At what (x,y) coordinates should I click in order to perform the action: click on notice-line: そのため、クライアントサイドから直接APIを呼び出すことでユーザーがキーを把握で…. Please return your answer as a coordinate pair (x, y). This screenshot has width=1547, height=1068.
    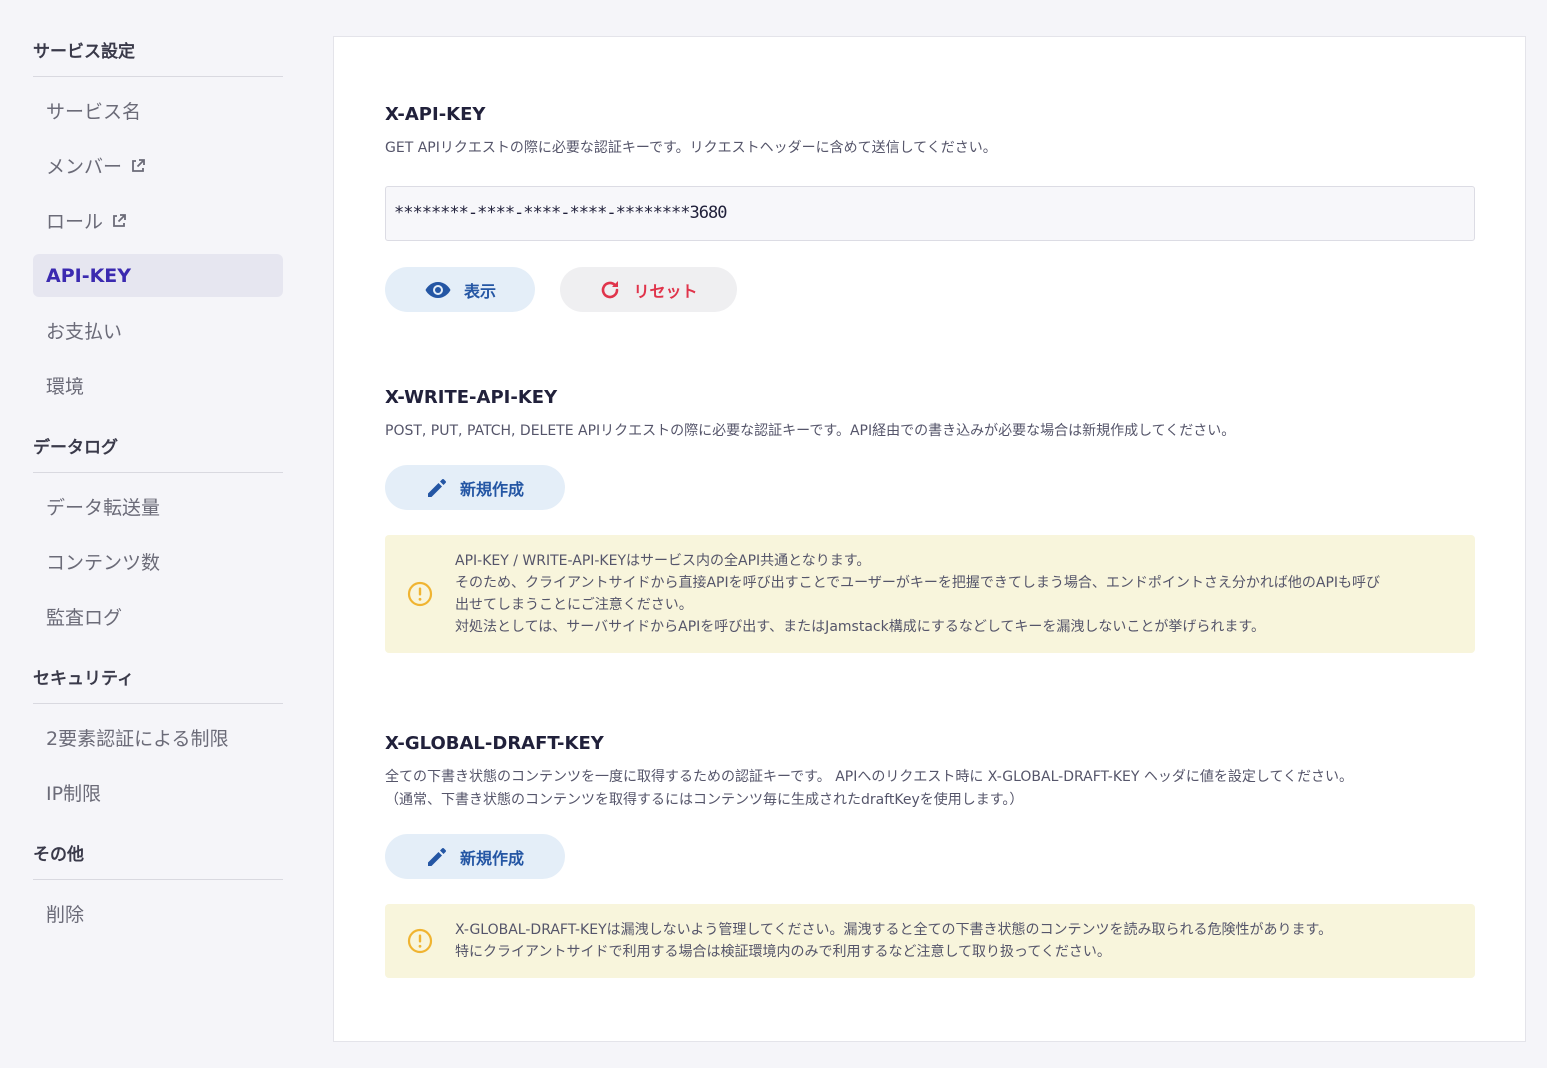
    Looking at the image, I should click on (918, 583).